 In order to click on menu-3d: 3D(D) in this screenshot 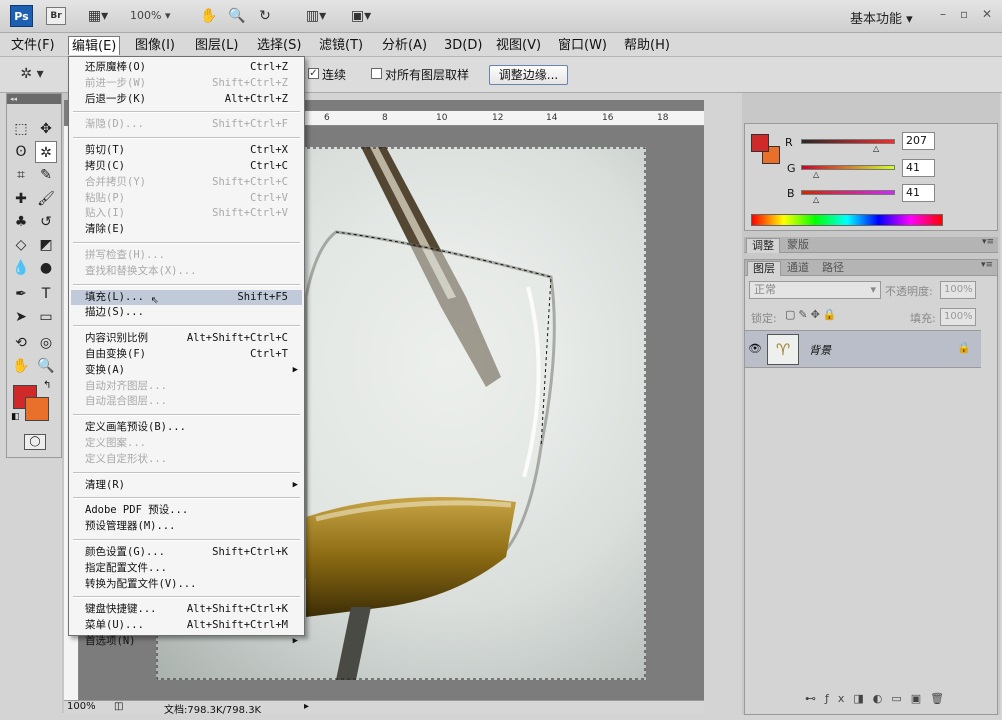, I will do `click(463, 45)`.